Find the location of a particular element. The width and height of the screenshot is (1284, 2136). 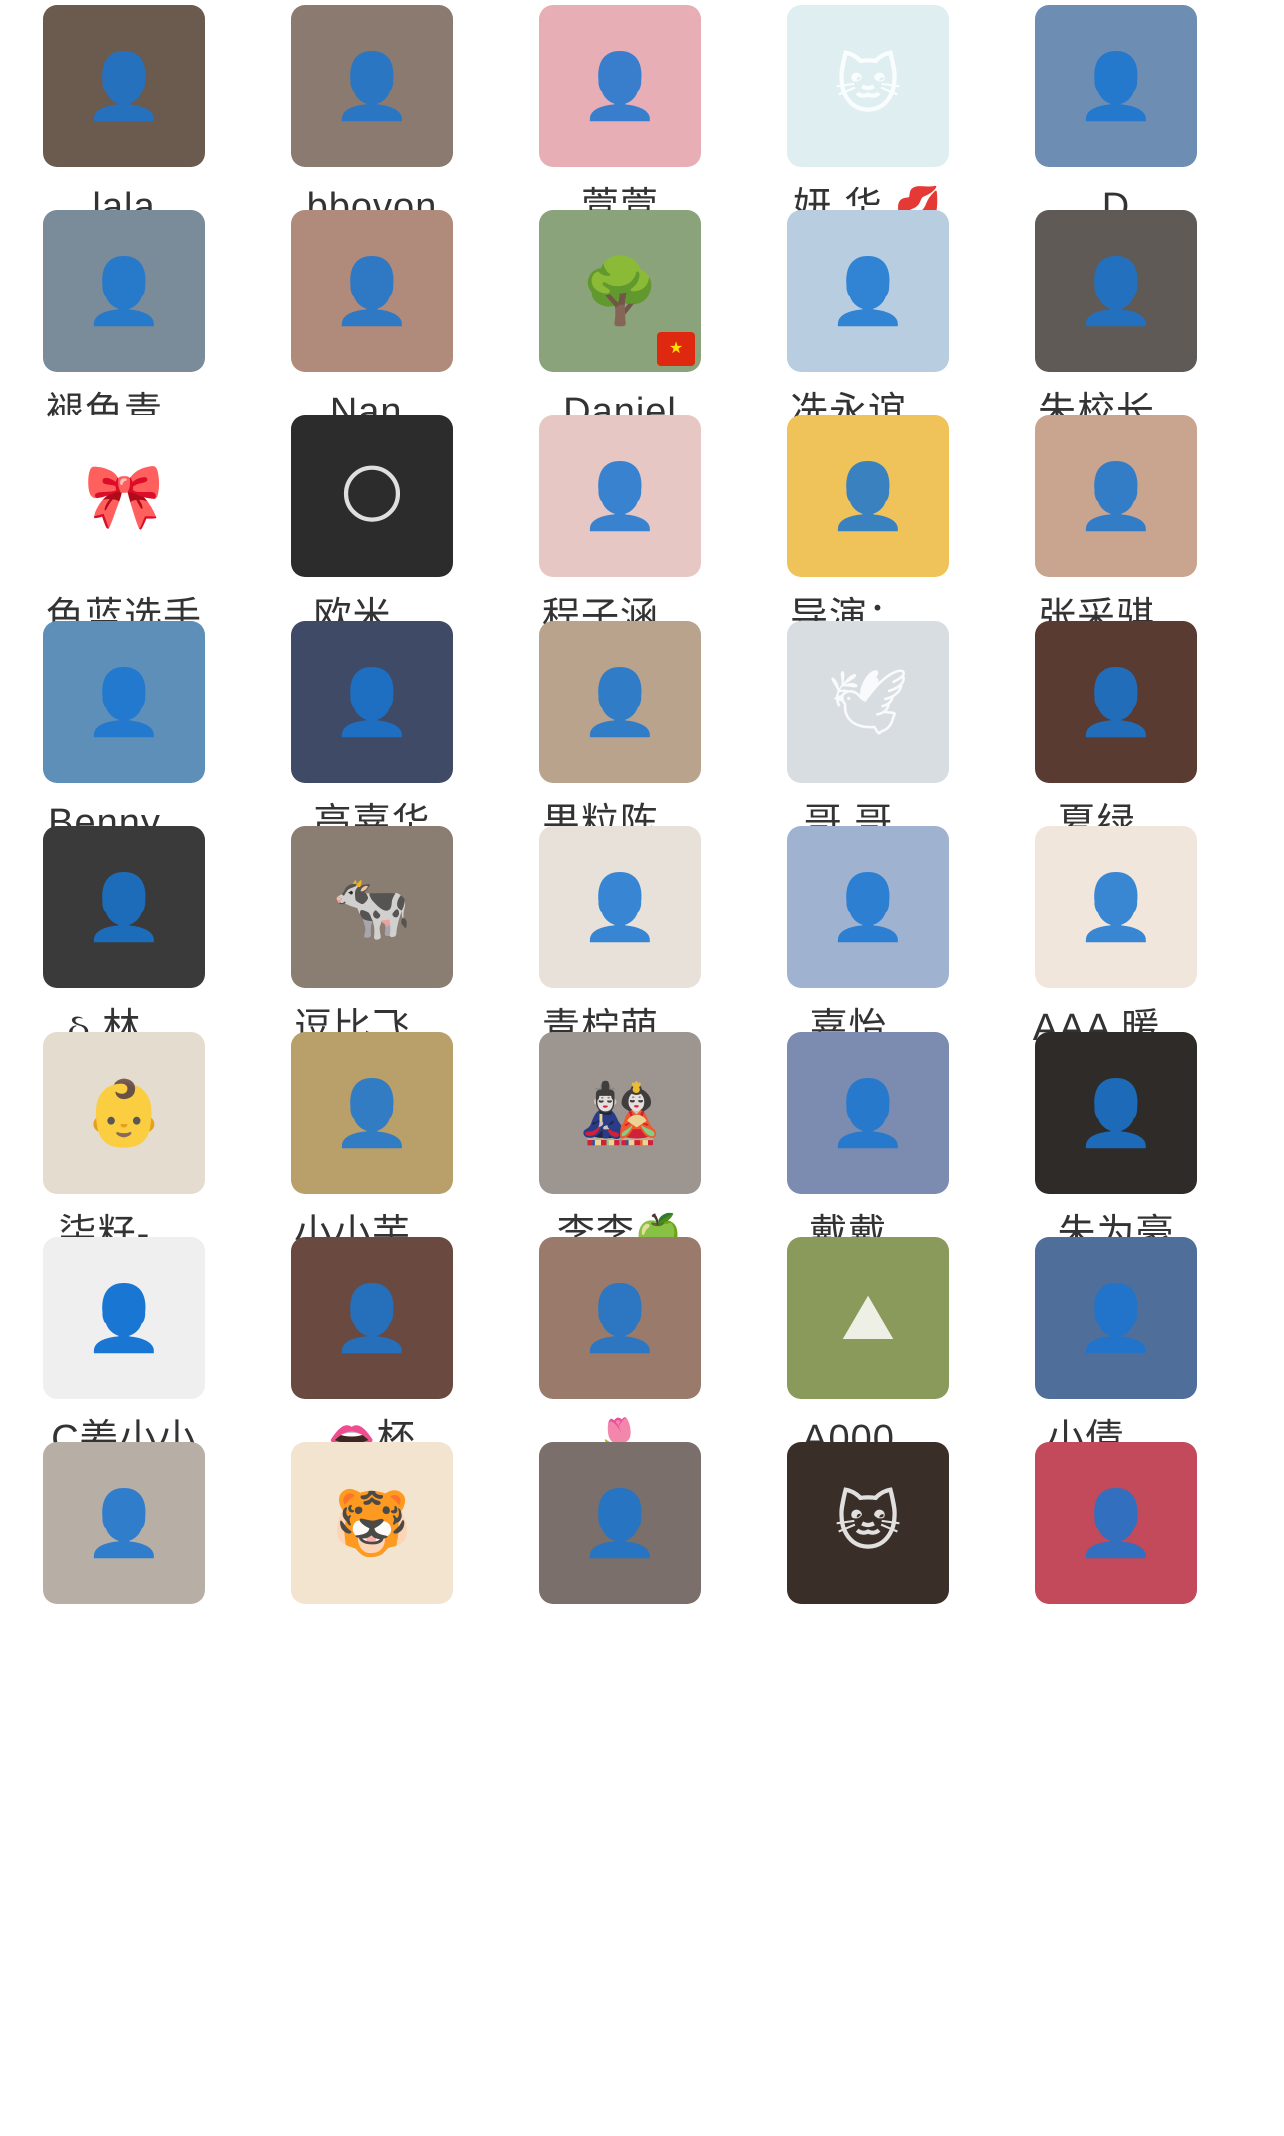

cat-photo-icon: 🐱 is located at coordinates (868, 1523).